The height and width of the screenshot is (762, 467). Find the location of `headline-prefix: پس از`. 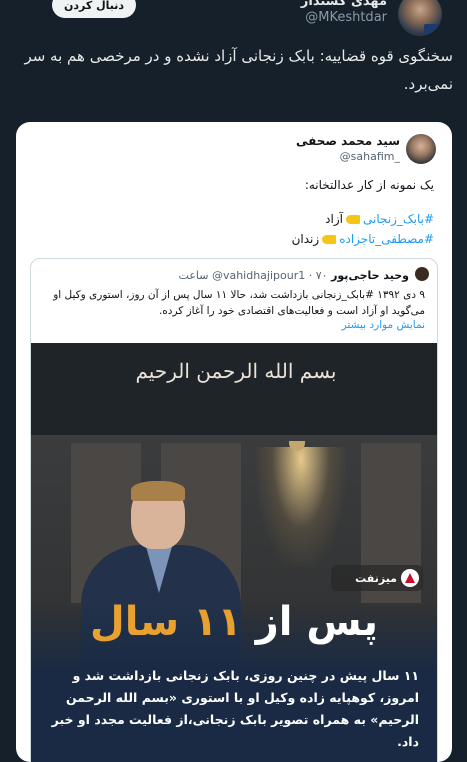

headline-prefix: پس از is located at coordinates (316, 622).